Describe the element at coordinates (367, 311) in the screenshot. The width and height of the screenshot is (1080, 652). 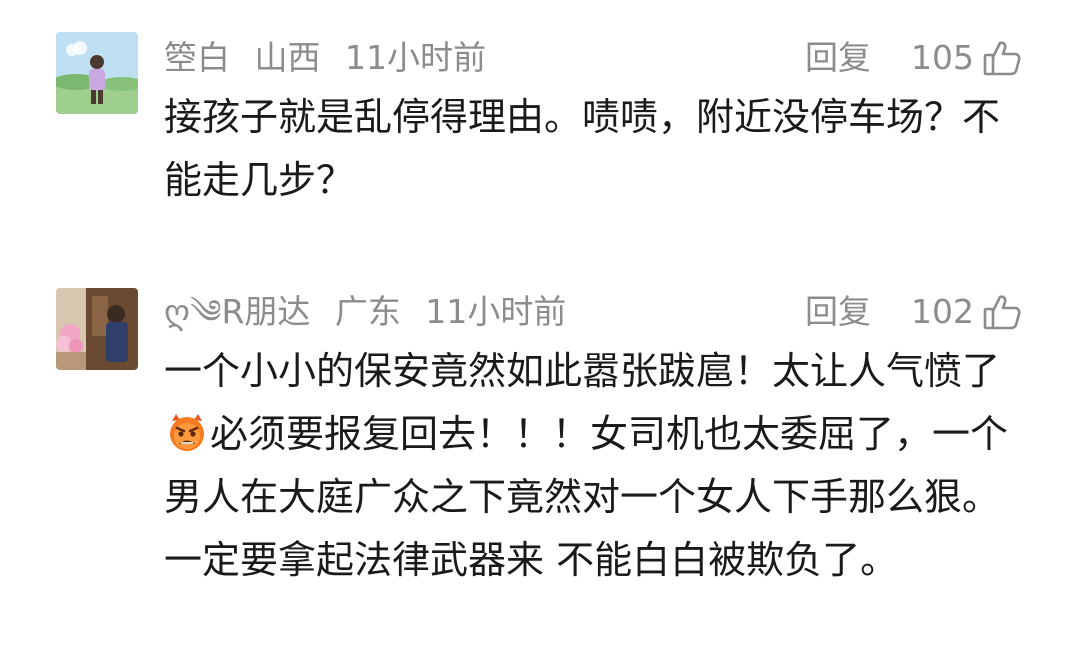
I see `location: 广东` at that location.